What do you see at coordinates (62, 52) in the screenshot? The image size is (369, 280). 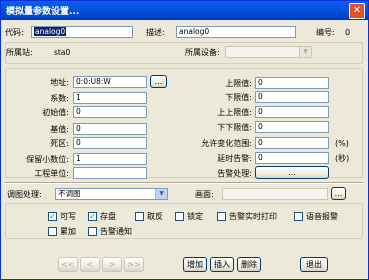 I see `station-value: sta0` at bounding box center [62, 52].